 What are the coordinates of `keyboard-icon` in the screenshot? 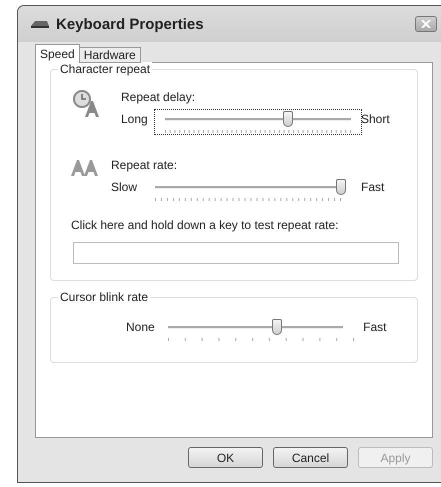 It's located at (40, 24).